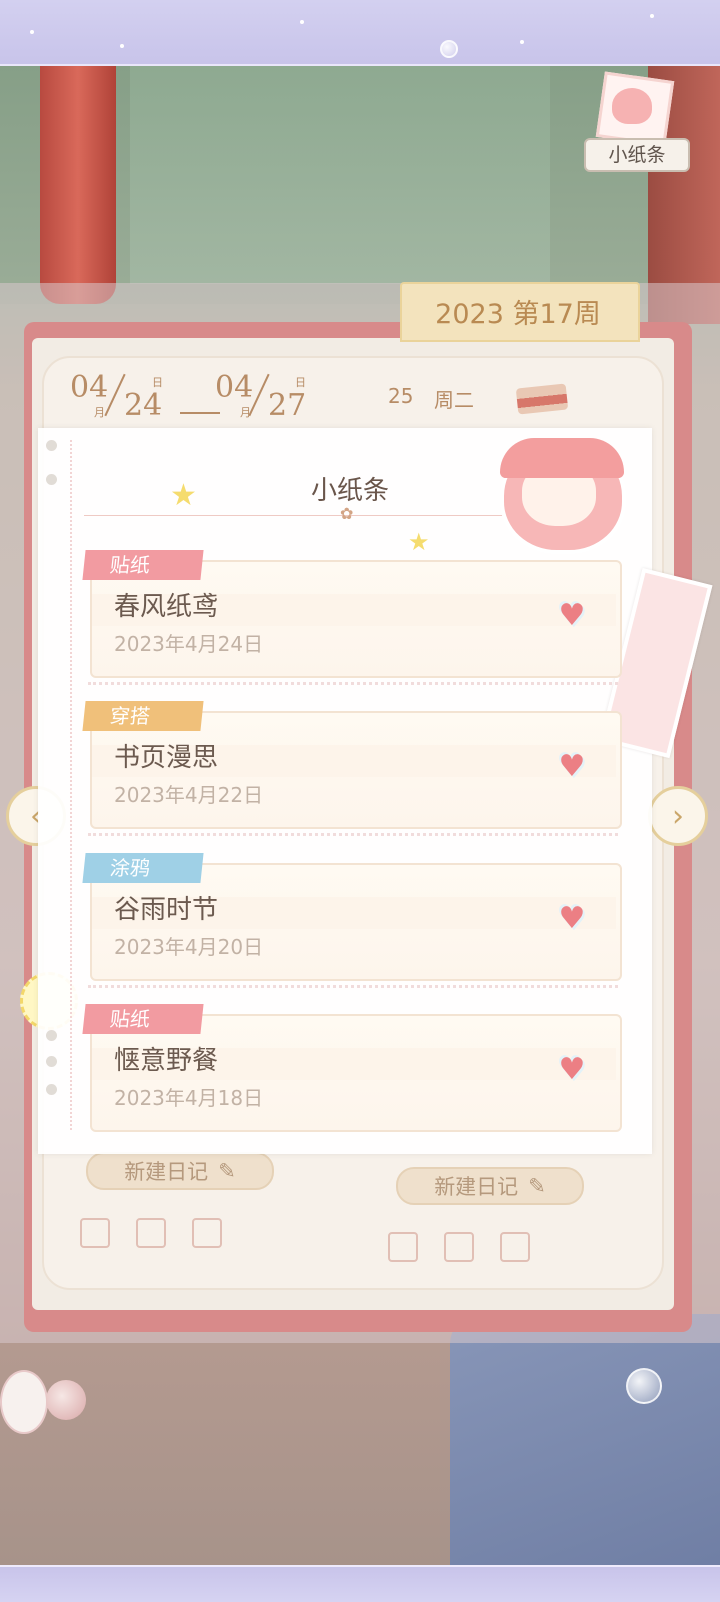 This screenshot has height=1602, width=720. What do you see at coordinates (189, 1098) in the screenshot?
I see `note-date: 2023年4月18日` at bounding box center [189, 1098].